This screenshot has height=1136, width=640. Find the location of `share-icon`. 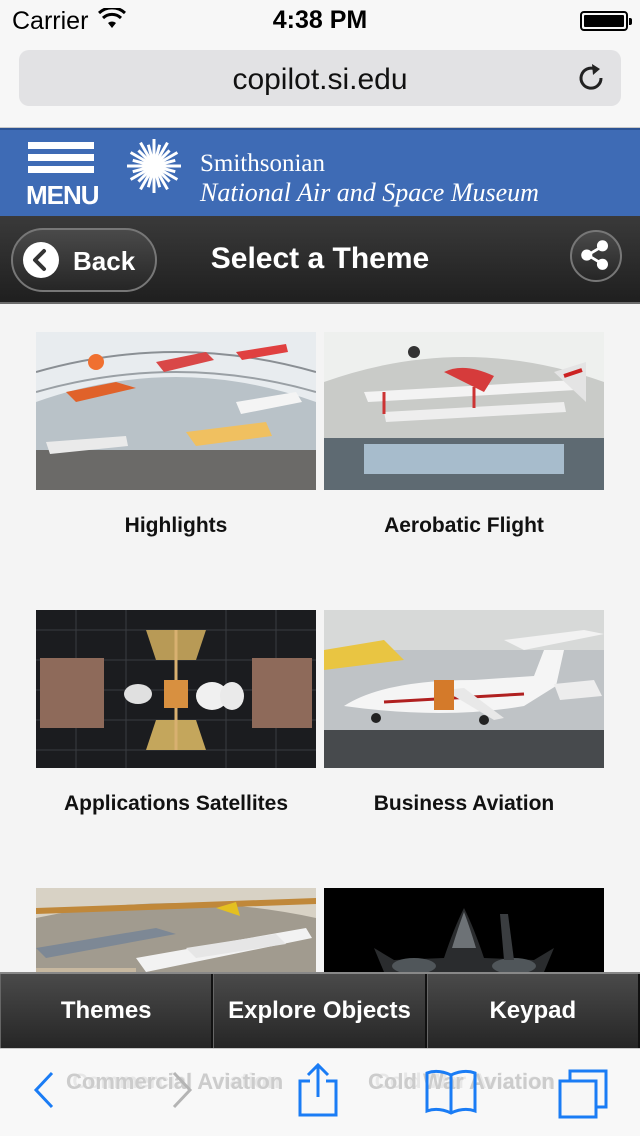

share-icon is located at coordinates (594, 255).